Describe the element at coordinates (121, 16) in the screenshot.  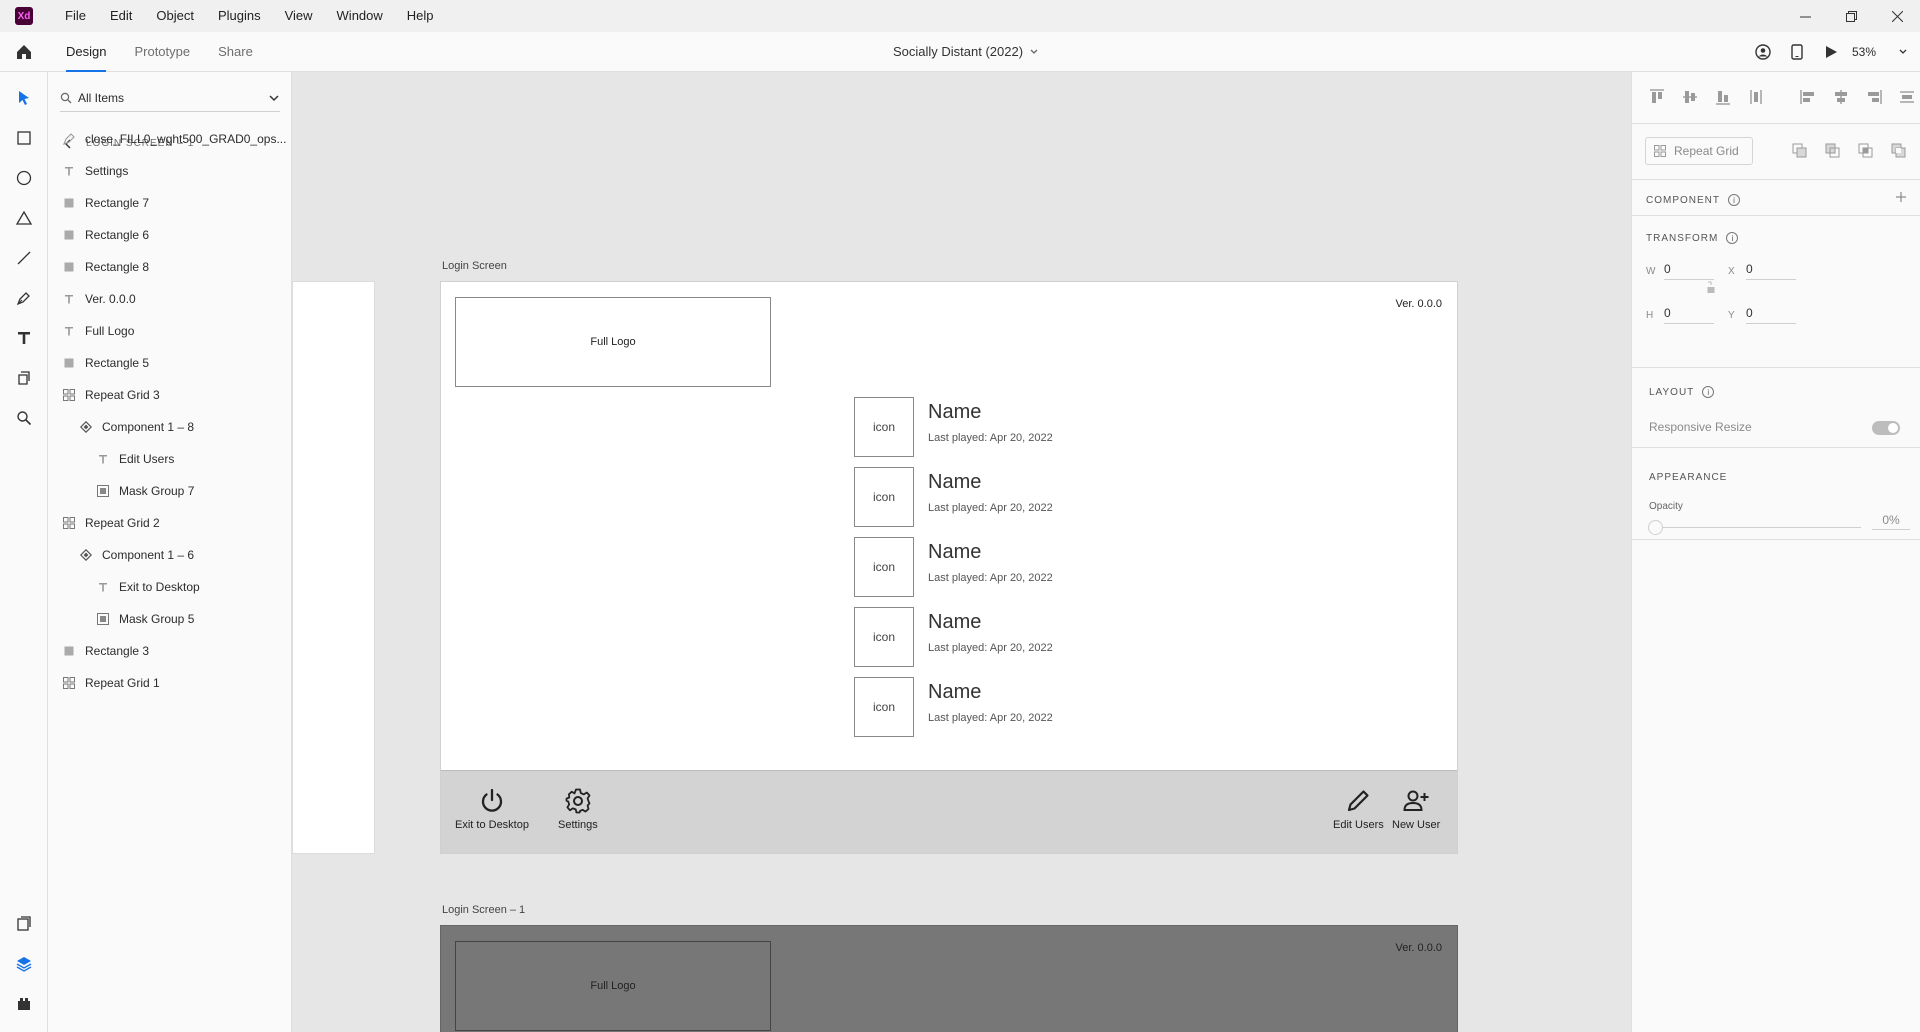
I see `menu-edit: Edit` at that location.